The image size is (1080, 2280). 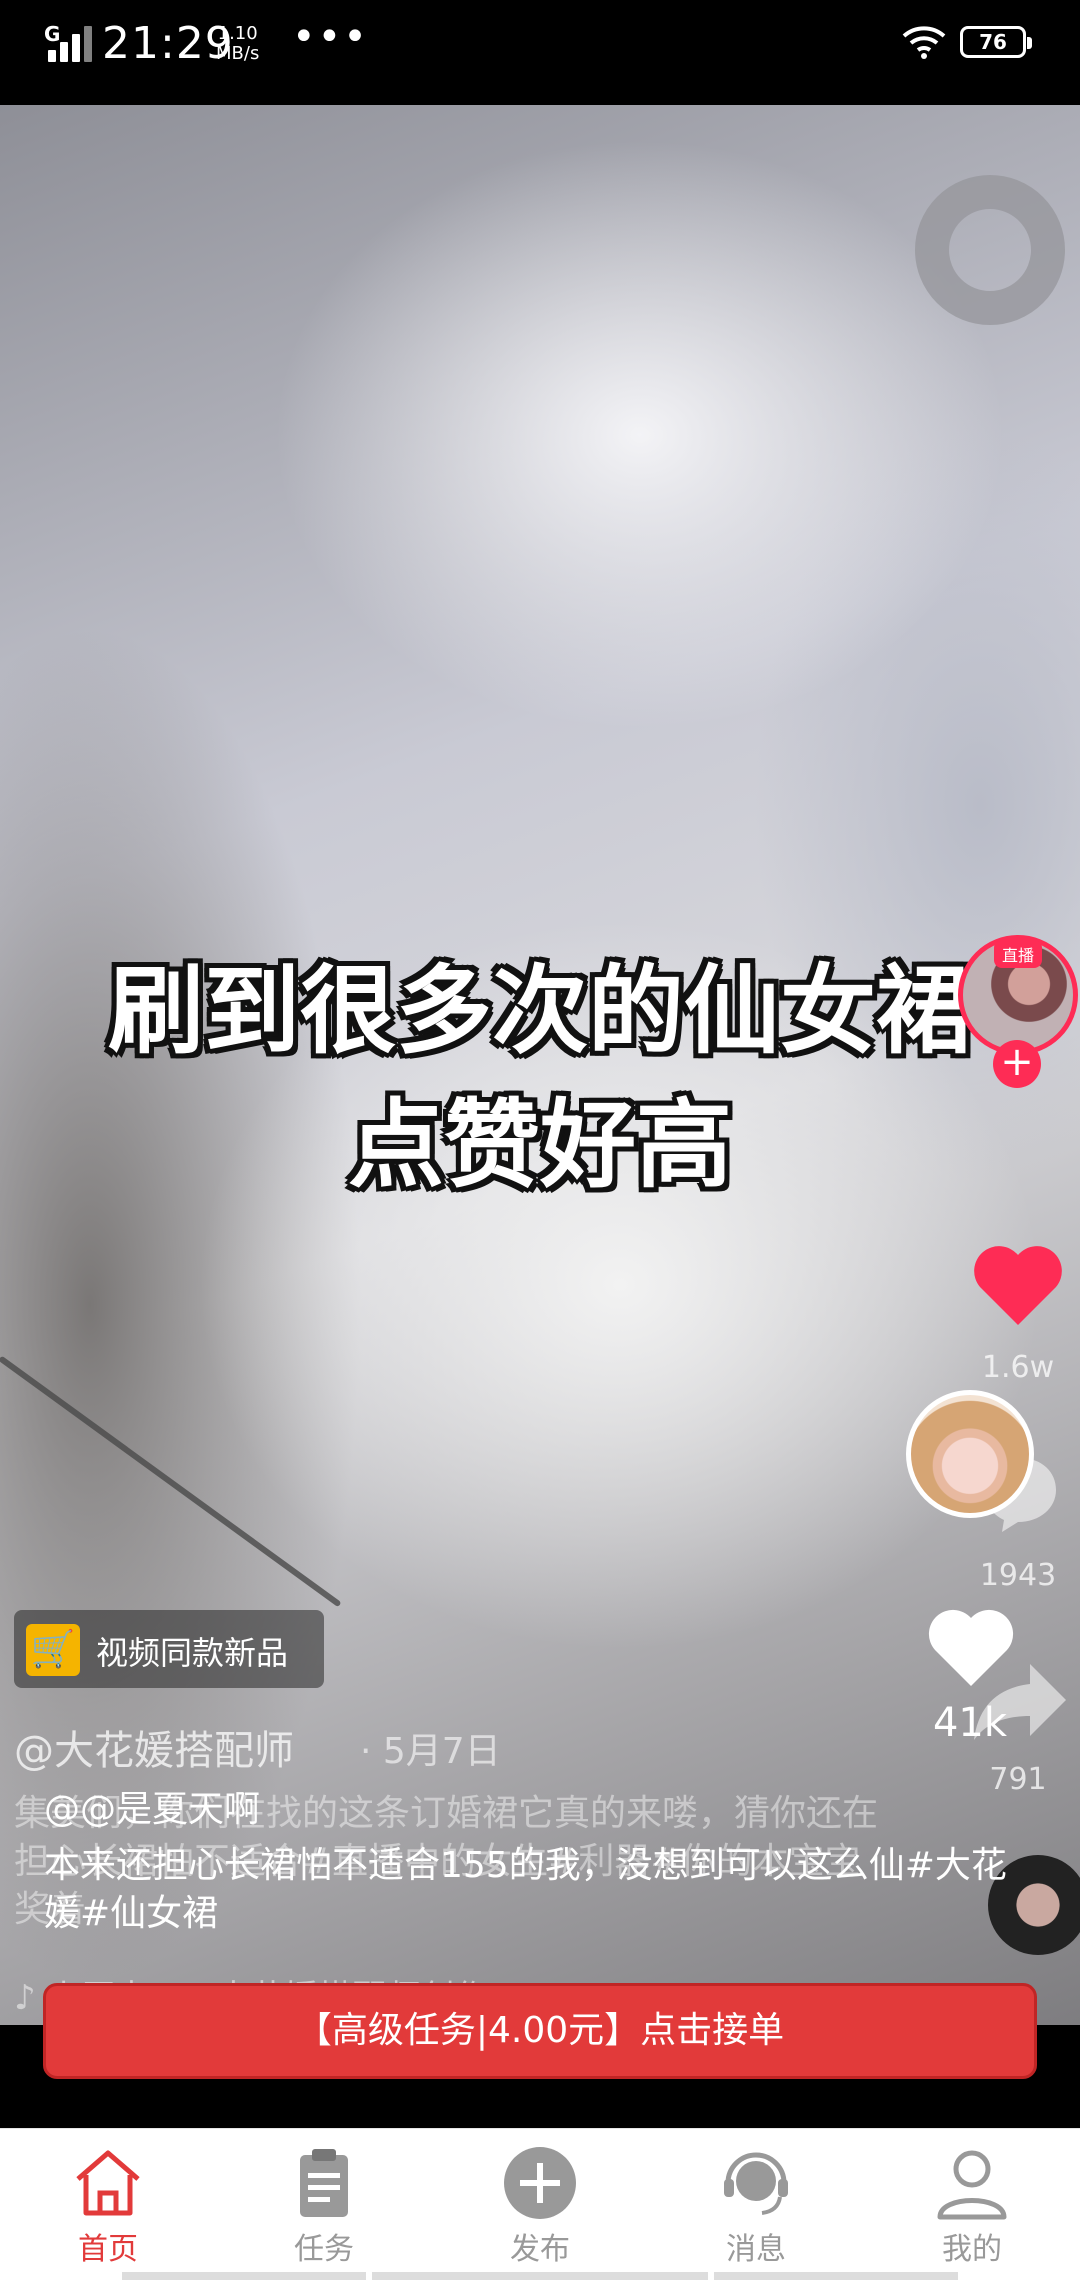 What do you see at coordinates (525, 1889) in the screenshot?
I see `task-description: 本来还担心长裙怕不适合155的我，没想到可以这么仙#大花媛#仙女裙` at bounding box center [525, 1889].